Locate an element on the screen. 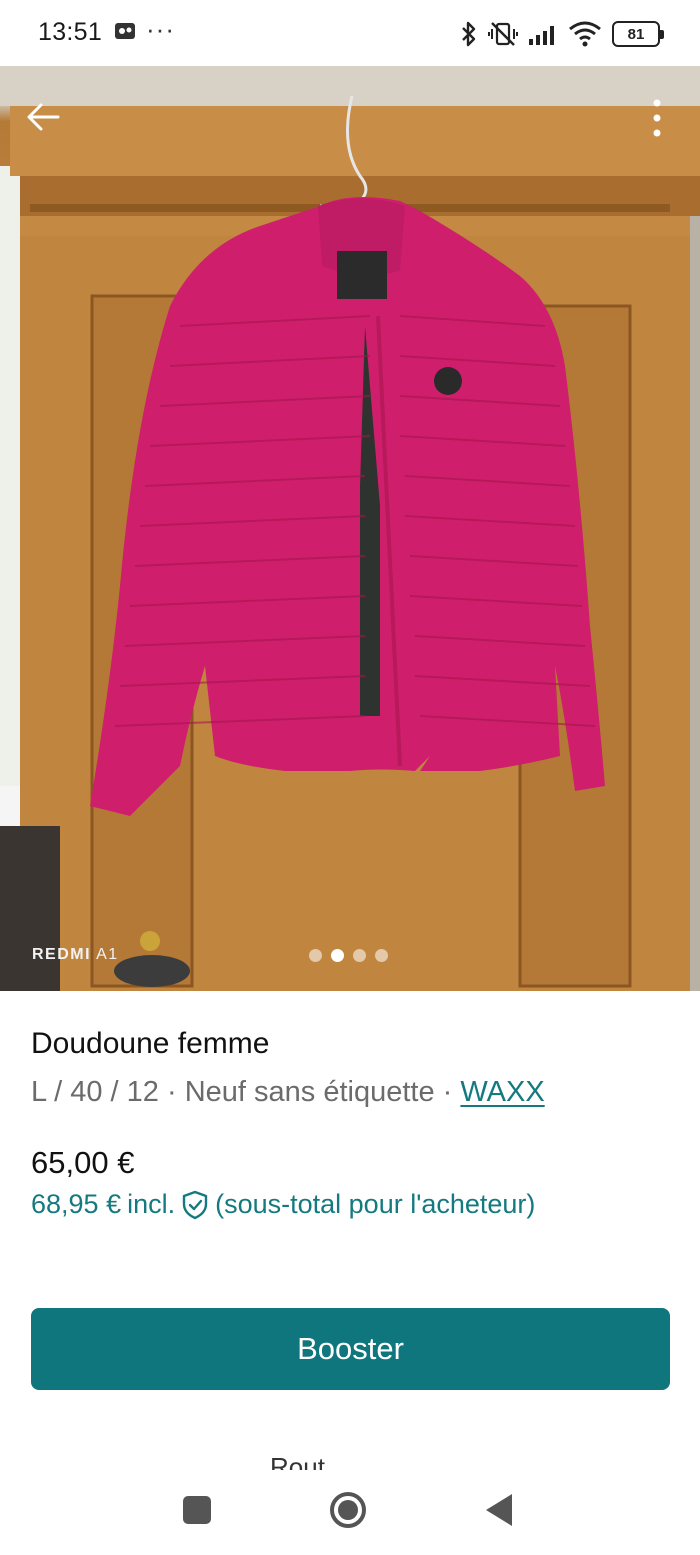 The height and width of the screenshot is (1555, 700). watermark-model: A1 is located at coordinates (107, 954).